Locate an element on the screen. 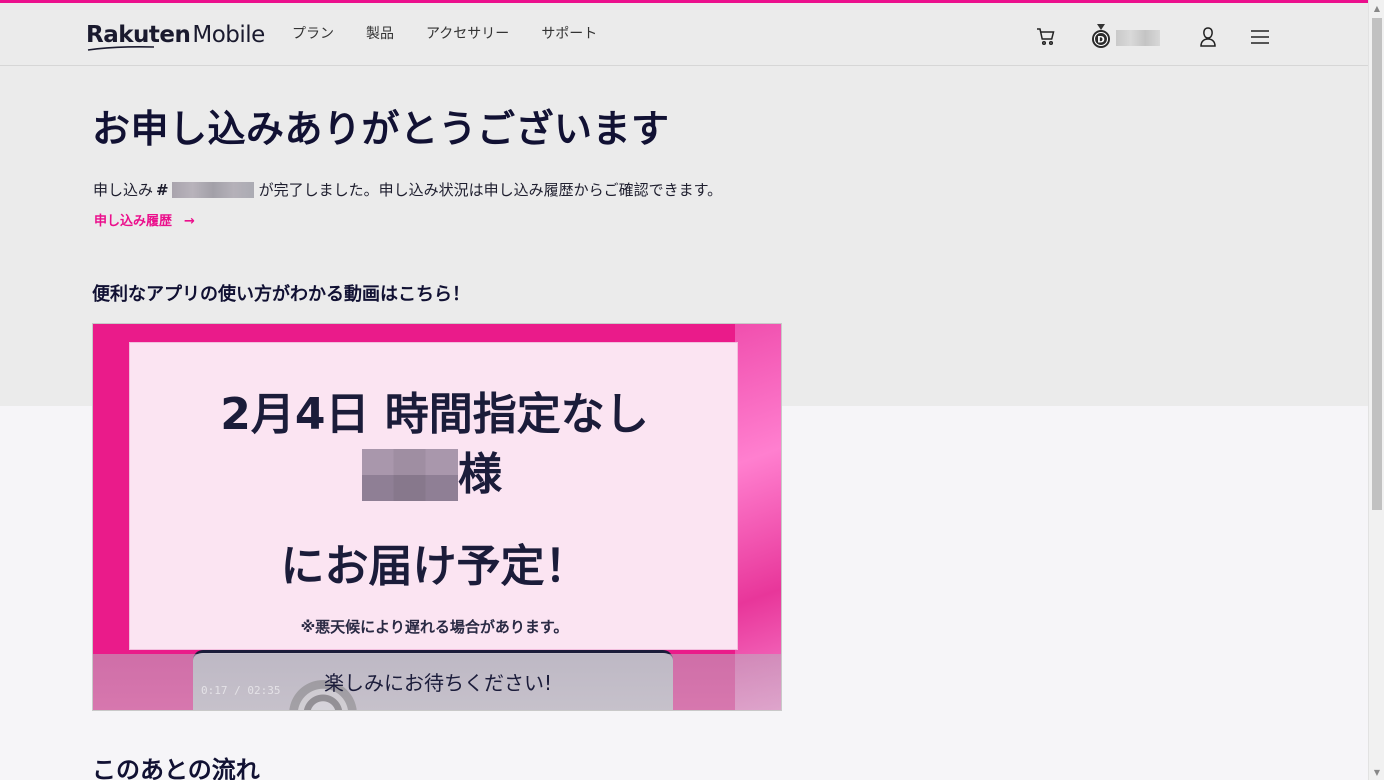  status-text: が完了しました。申し込み状況は申し込み履歴からご確認できます。 is located at coordinates (490, 190).